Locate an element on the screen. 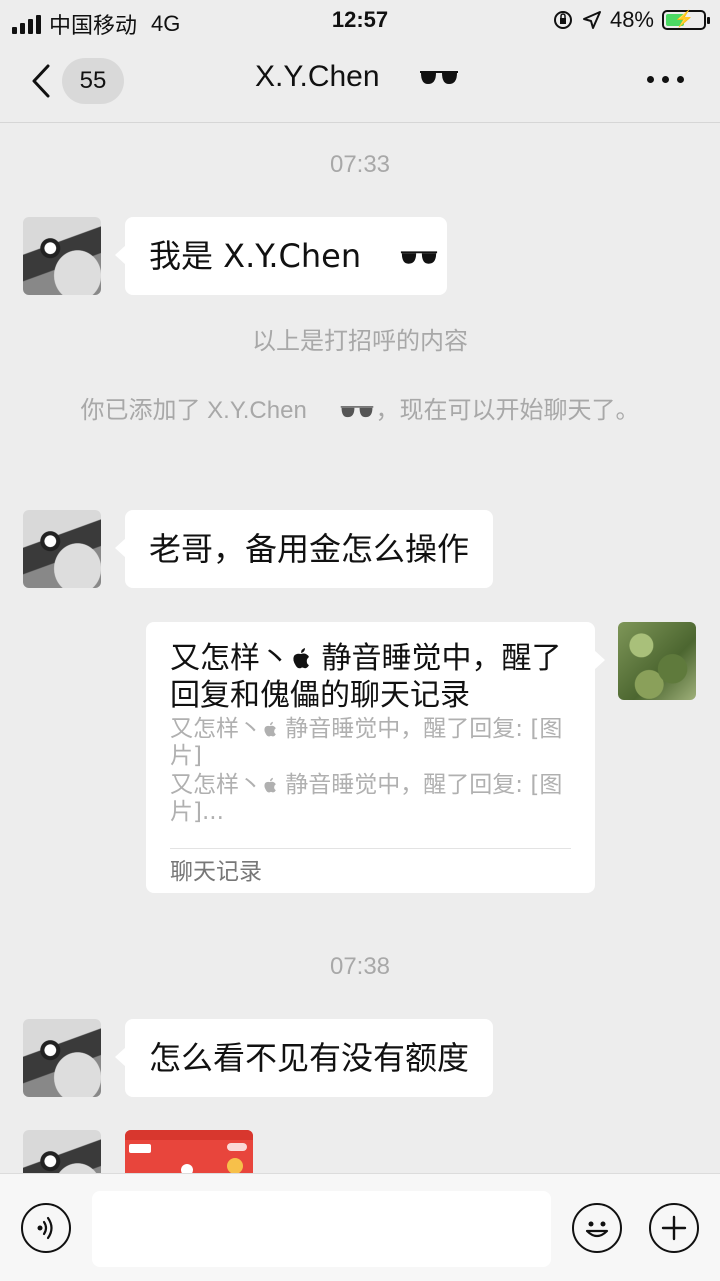 The image size is (720, 1281). system-notice-text: ，现在可以开始聊天了。 is located at coordinates (507, 410).